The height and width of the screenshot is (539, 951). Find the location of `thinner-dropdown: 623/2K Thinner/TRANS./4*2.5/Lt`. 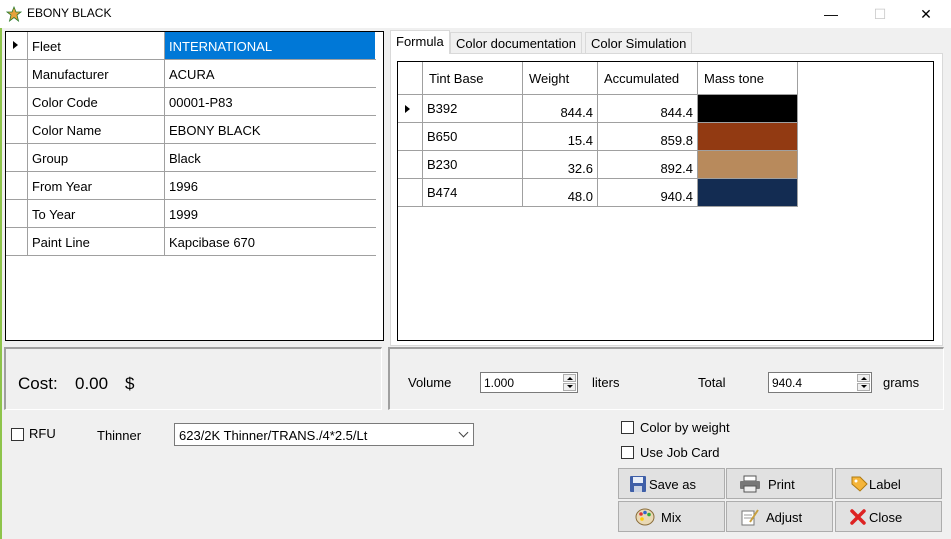

thinner-dropdown: 623/2K Thinner/TRANS./4*2.5/Lt is located at coordinates (324, 434).